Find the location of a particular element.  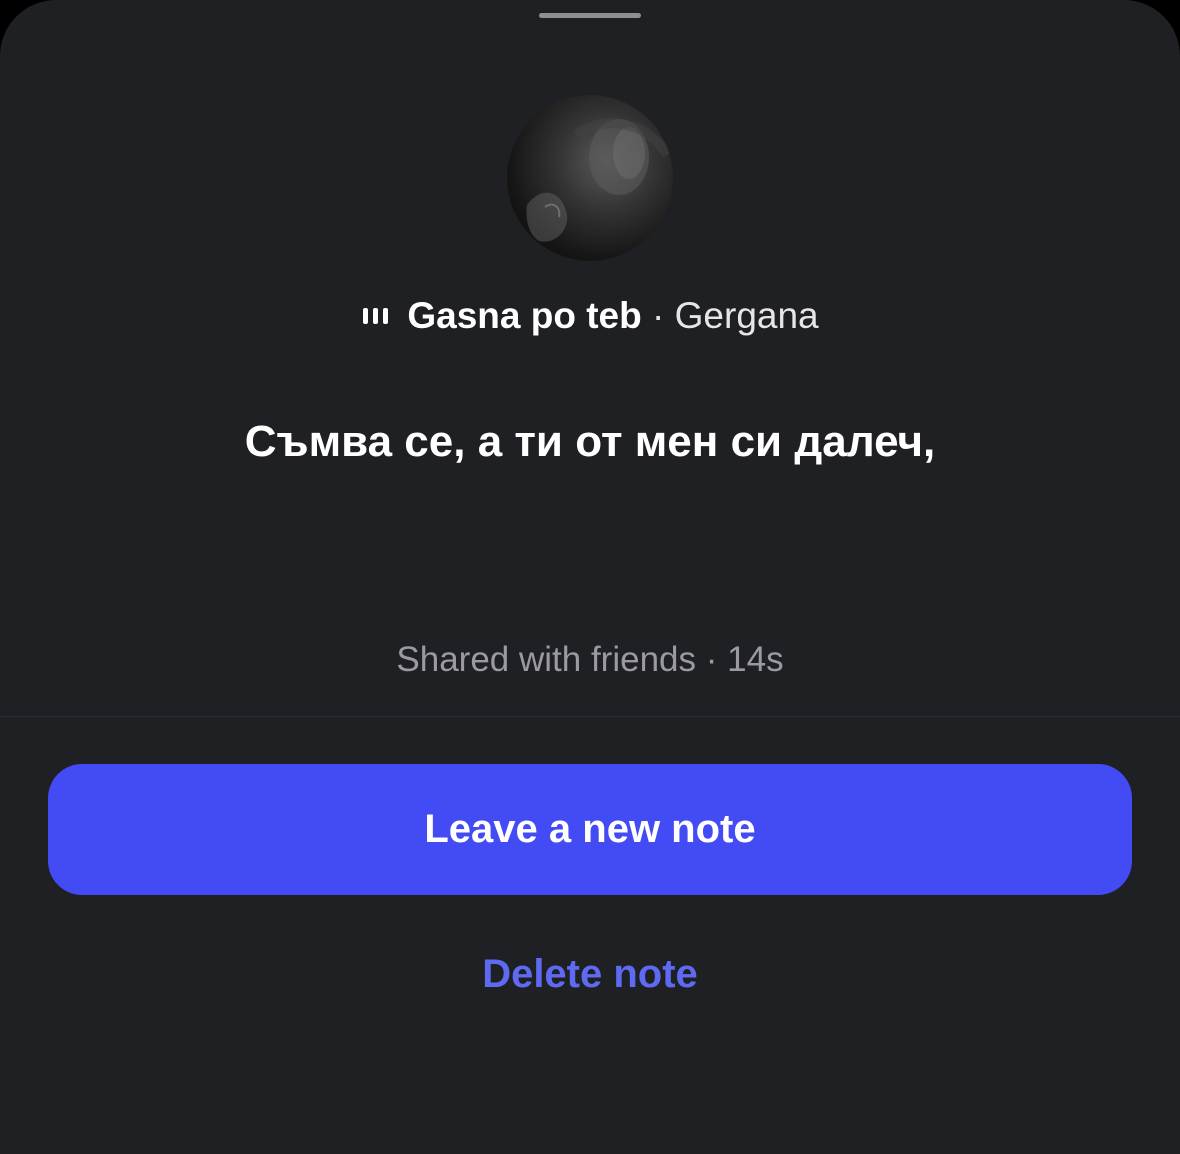

divider is located at coordinates (590, 716).